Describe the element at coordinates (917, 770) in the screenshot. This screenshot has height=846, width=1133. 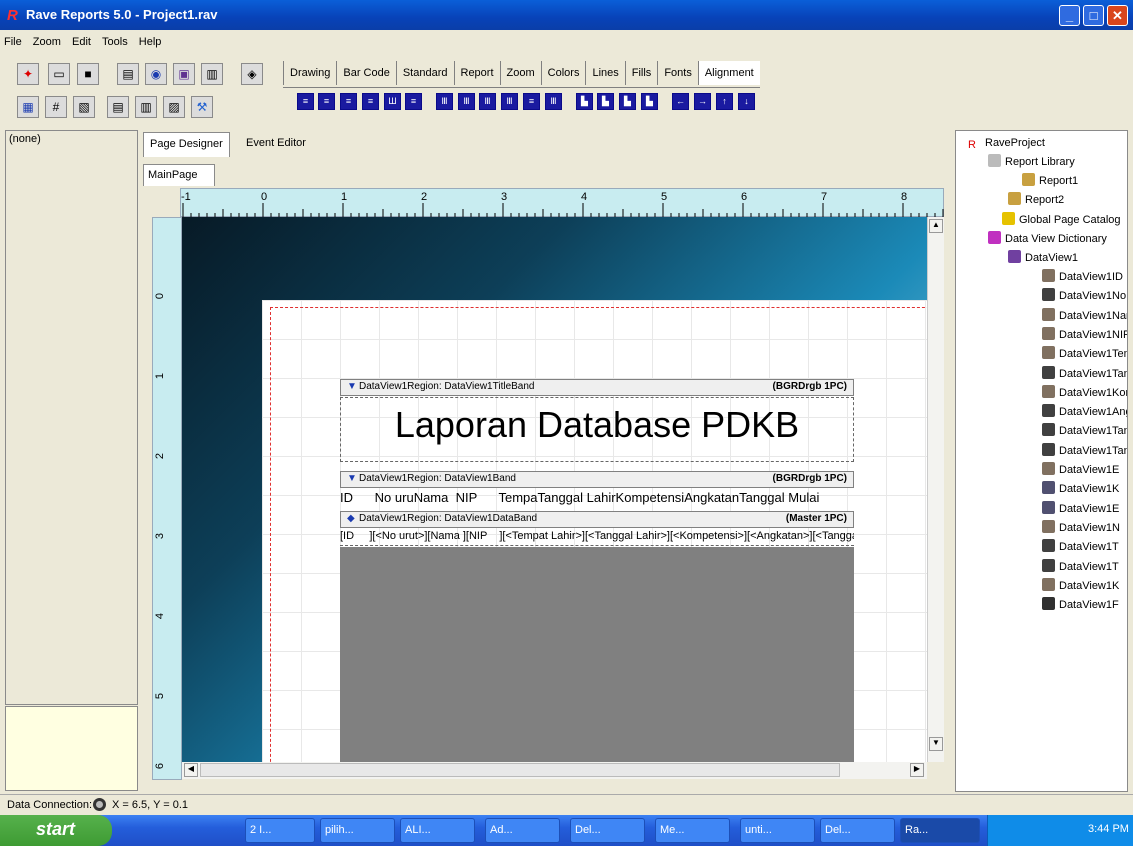
I see `scroll-right-icon: ▶` at that location.